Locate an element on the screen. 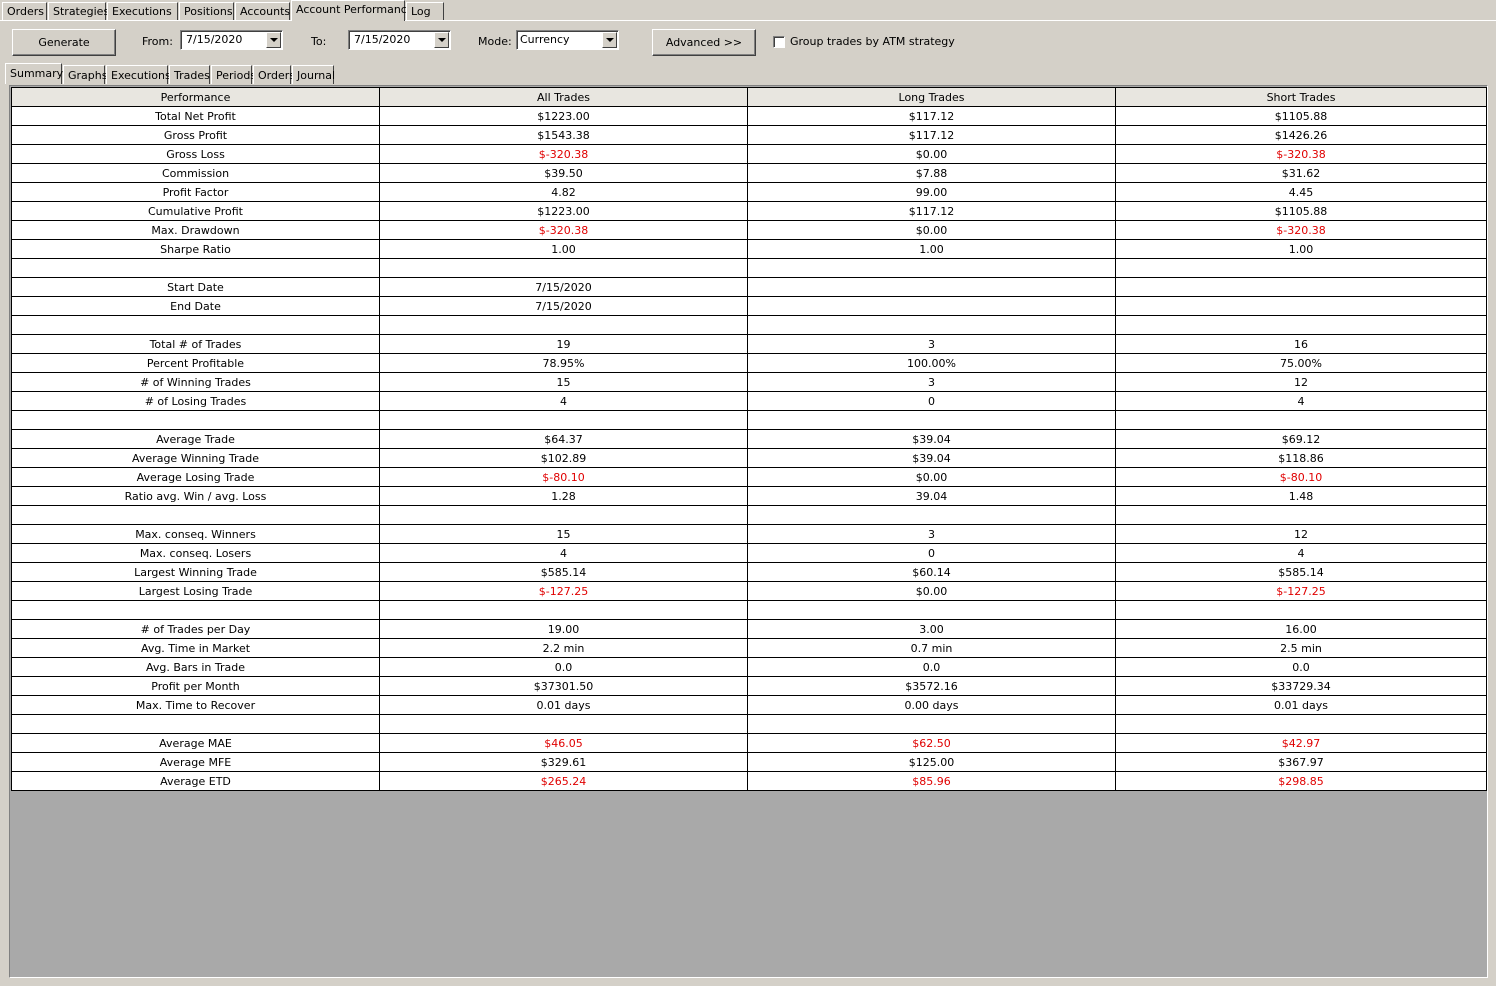  tab-account-performance: Account Performance is located at coordinates (352, 10).